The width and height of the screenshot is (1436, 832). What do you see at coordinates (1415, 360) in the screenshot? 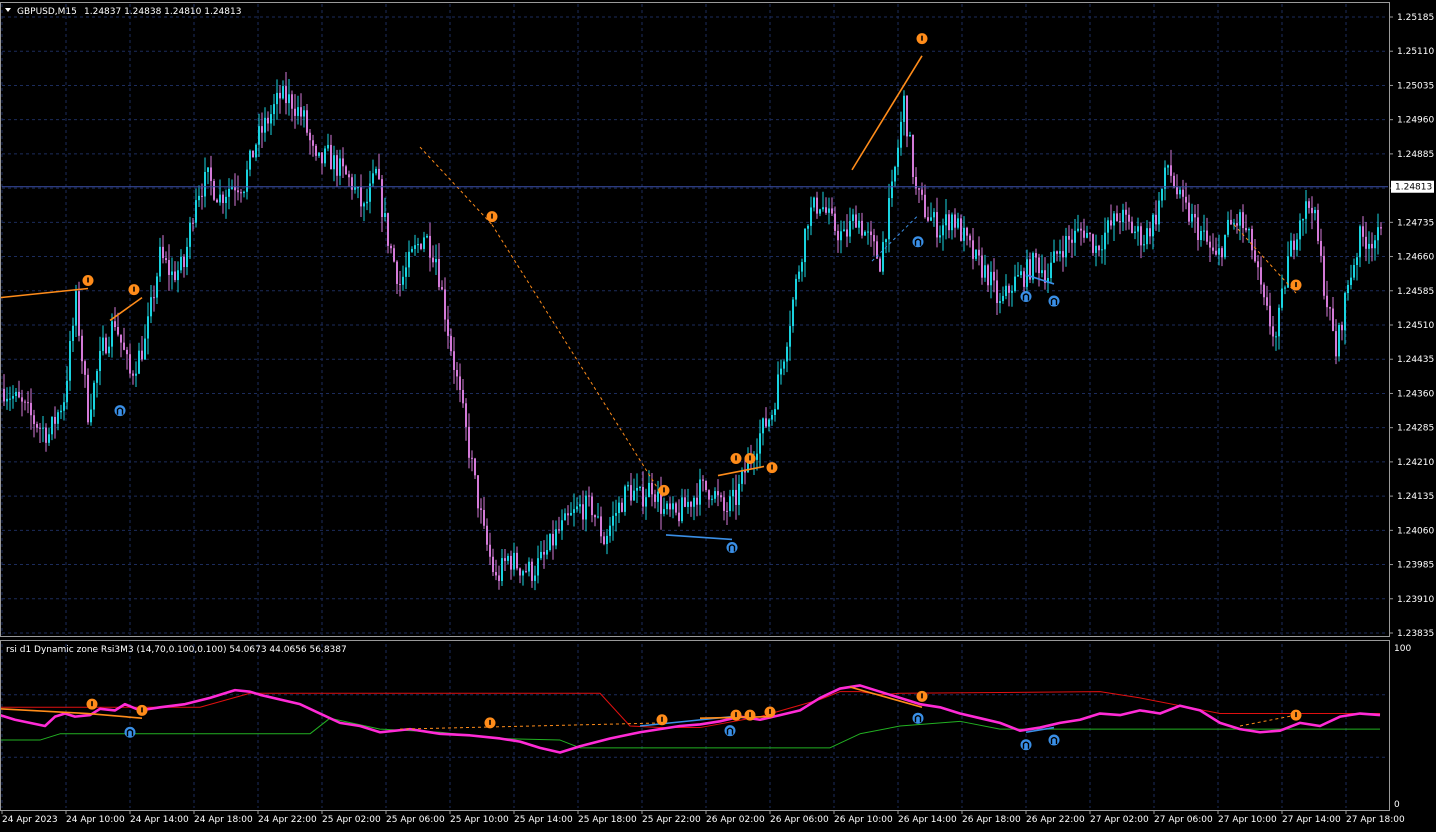
I see `price-tick-label: 1.24435` at bounding box center [1415, 360].